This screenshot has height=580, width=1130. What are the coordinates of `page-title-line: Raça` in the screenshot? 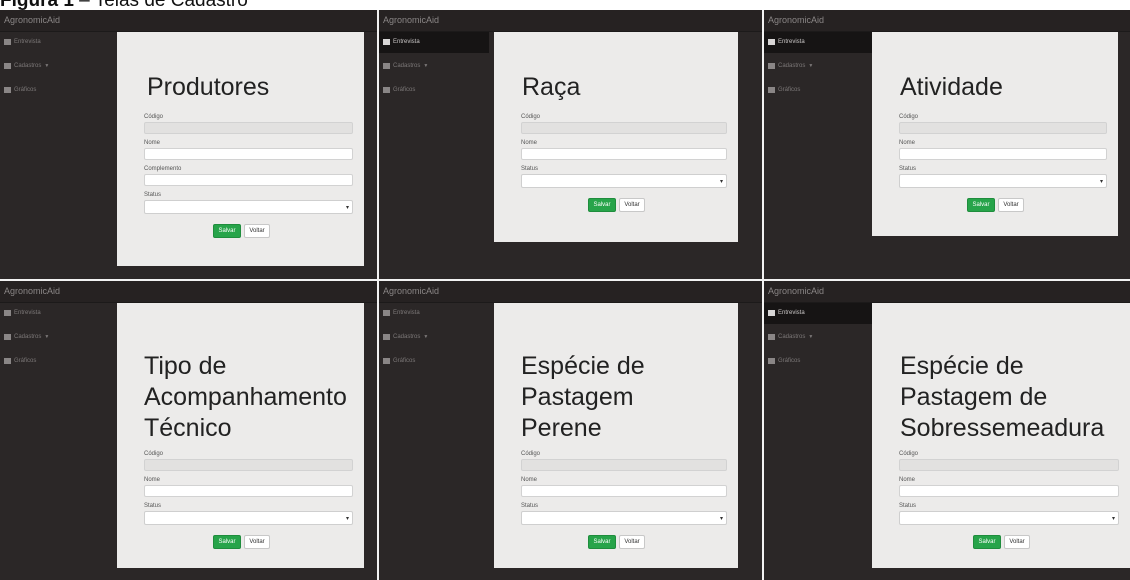 It's located at (551, 87).